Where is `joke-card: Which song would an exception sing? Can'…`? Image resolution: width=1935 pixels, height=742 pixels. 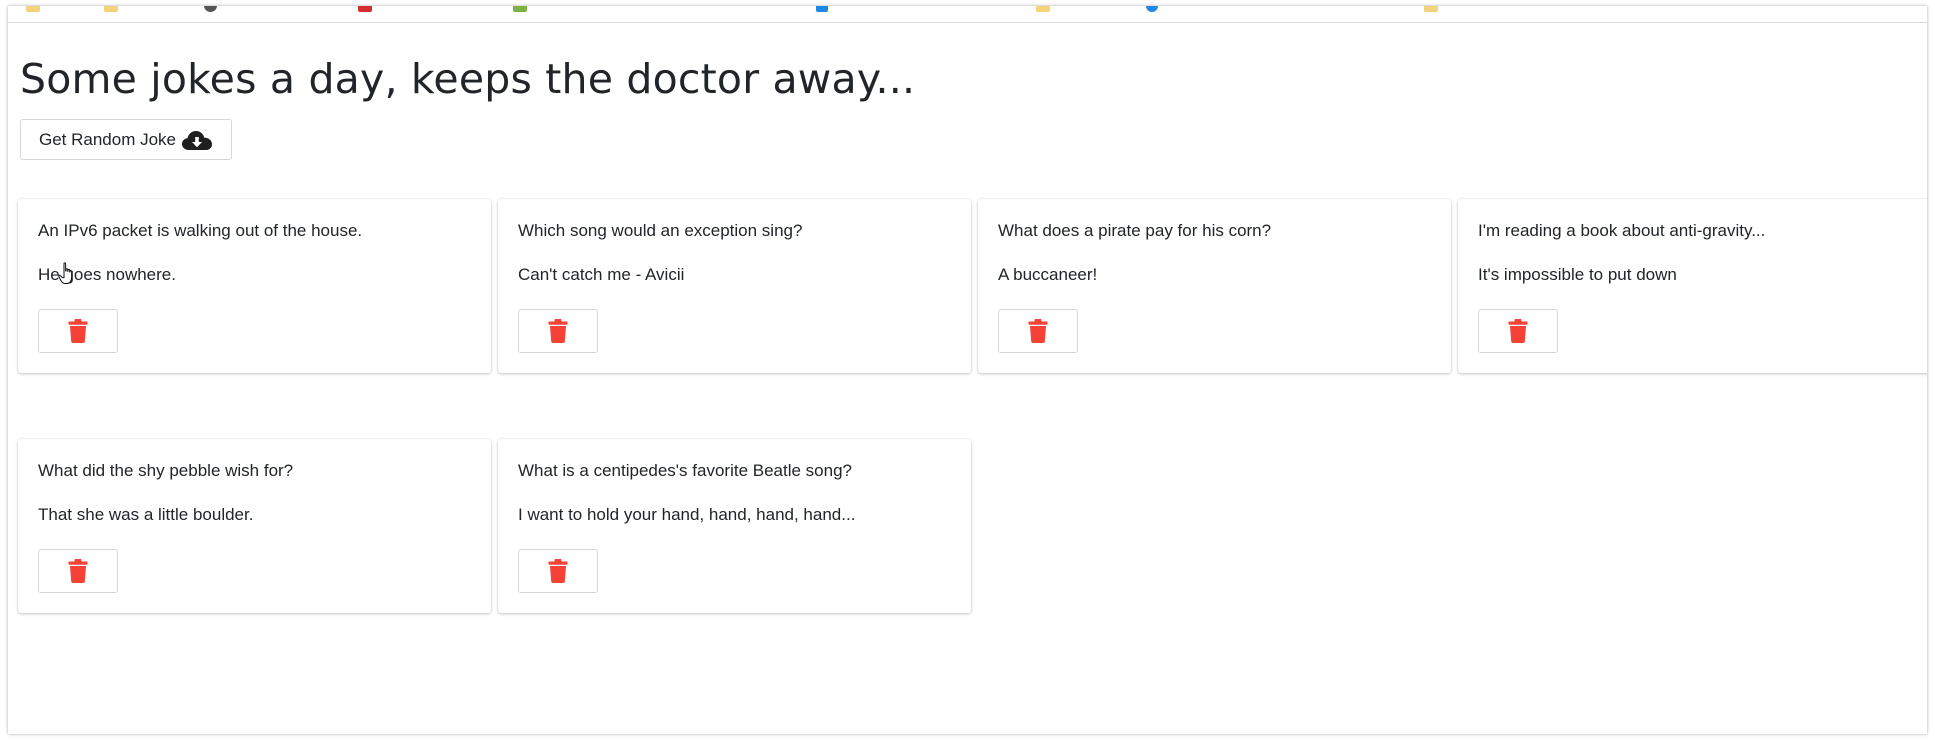 joke-card: Which song would an exception sing? Can'… is located at coordinates (734, 286).